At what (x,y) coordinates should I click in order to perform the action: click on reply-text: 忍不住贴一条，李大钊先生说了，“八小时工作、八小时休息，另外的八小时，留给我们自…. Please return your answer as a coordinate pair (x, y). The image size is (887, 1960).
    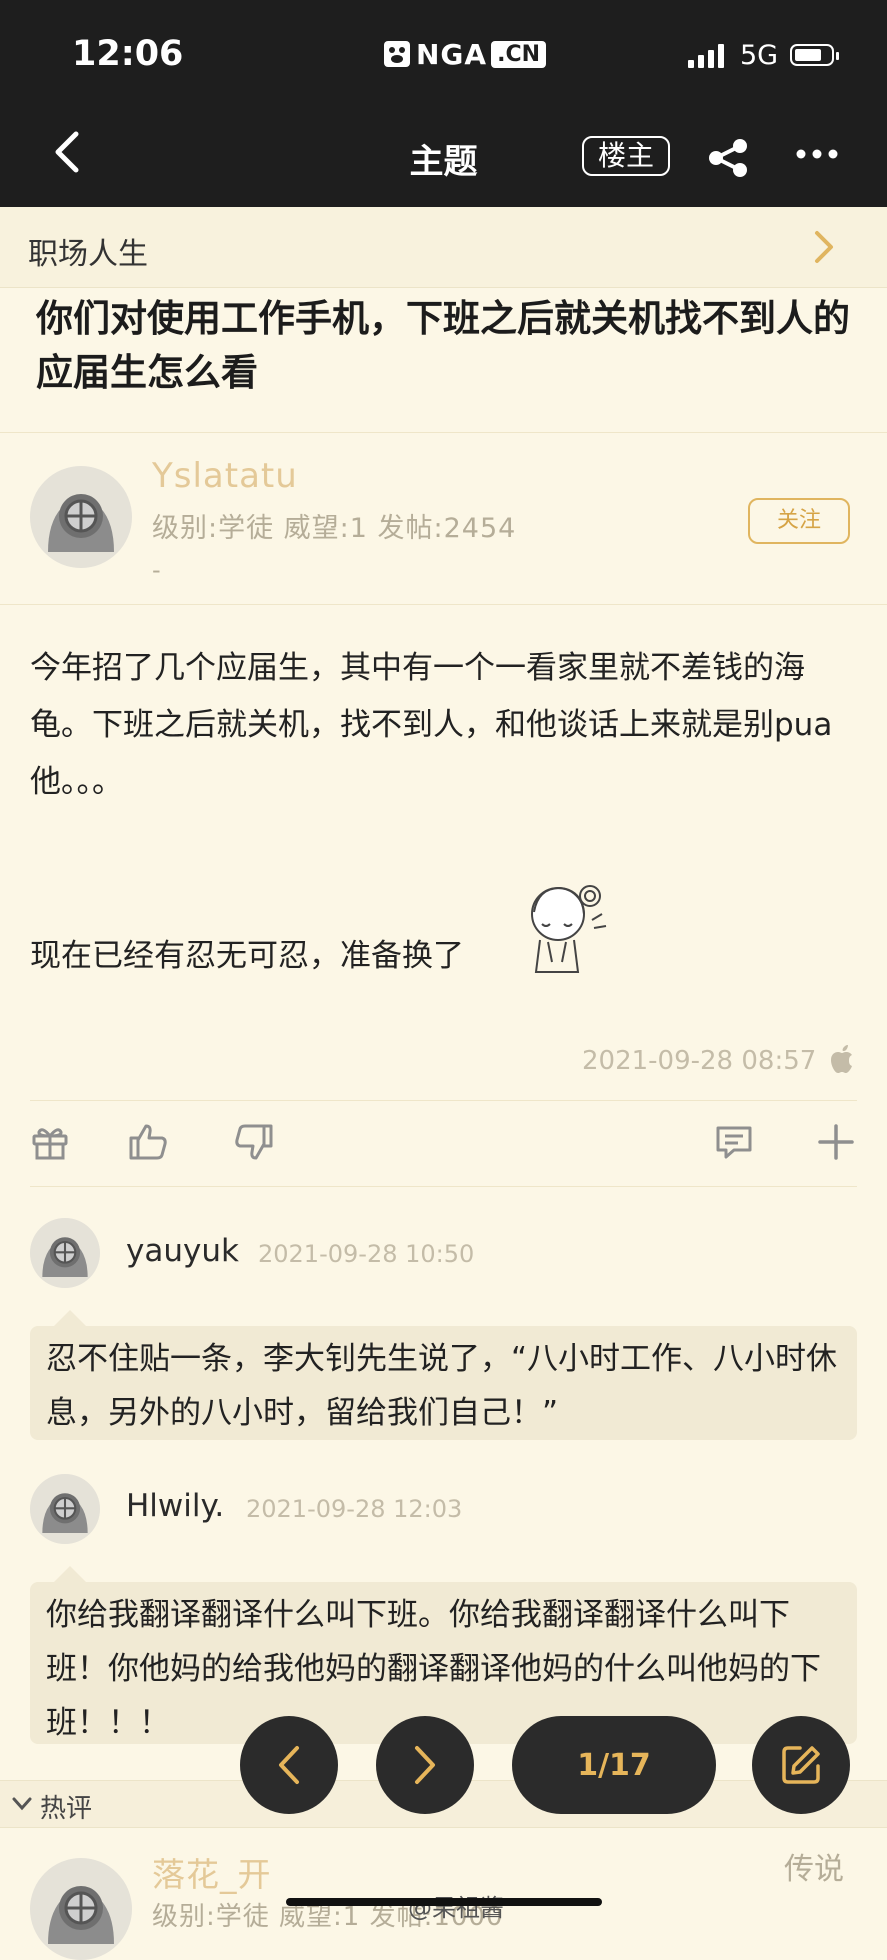
    Looking at the image, I should click on (442, 1386).